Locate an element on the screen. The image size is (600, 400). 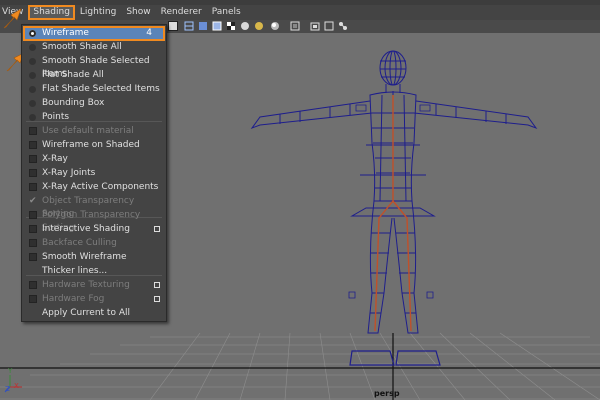
menu-item-label: Use default material is located at coordinates (88, 131).